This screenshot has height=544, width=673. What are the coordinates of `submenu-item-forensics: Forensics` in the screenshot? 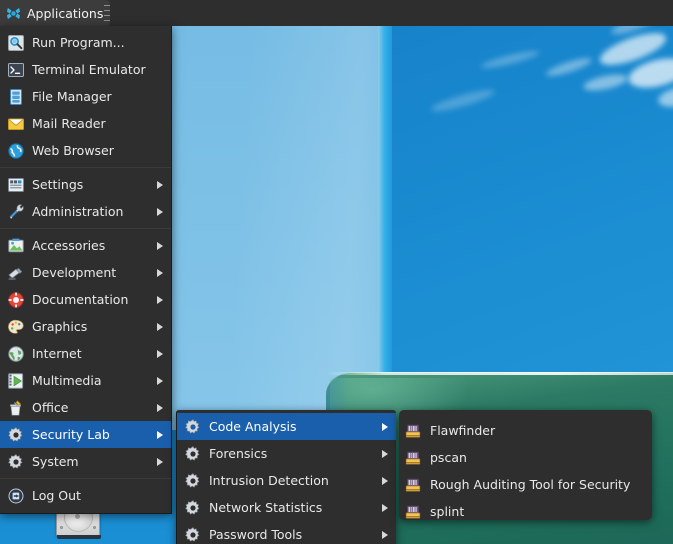 It's located at (286, 453).